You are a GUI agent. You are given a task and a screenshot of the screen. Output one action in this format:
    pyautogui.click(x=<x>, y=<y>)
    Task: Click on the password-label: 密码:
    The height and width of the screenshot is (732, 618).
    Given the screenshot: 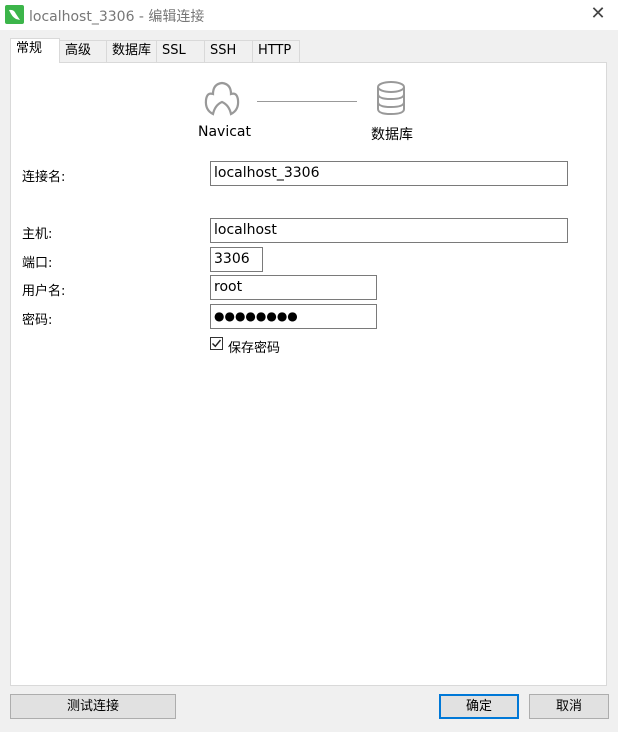 What is the action you would take?
    pyautogui.click(x=37, y=320)
    